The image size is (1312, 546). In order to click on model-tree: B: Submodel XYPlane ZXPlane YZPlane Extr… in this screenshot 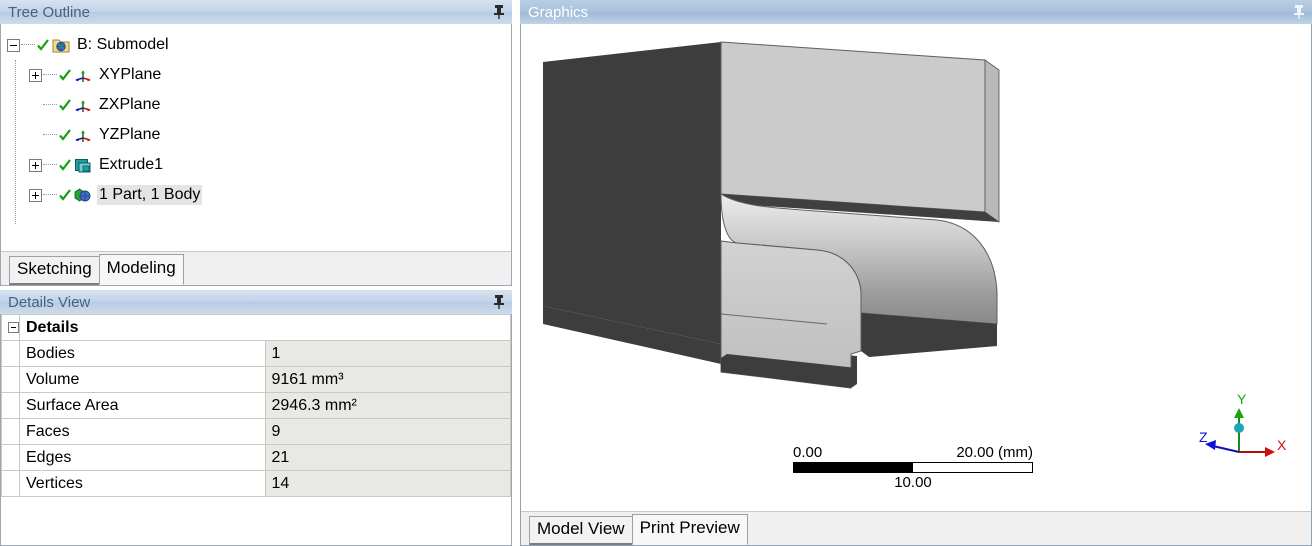, I will do `click(256, 124)`.